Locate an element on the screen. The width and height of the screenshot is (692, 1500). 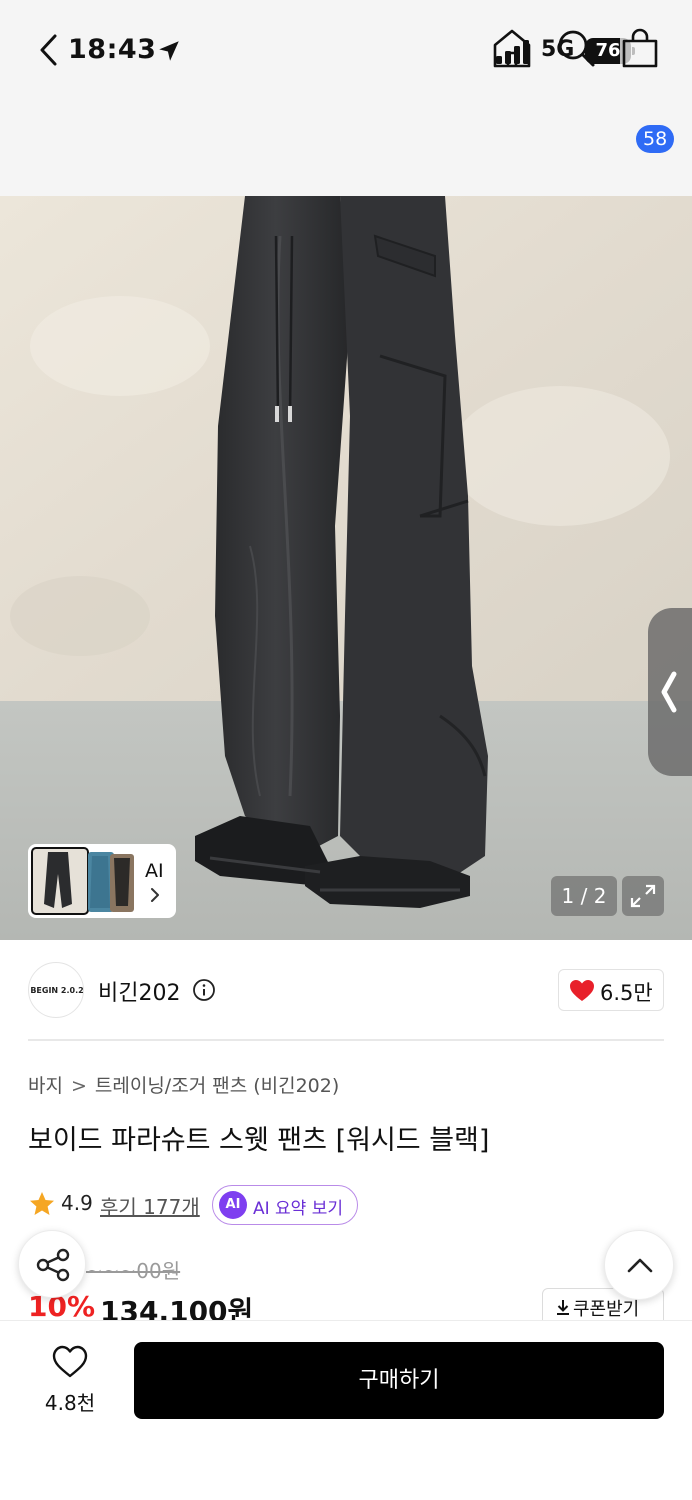
scroll-top-button is located at coordinates (639, 1265).